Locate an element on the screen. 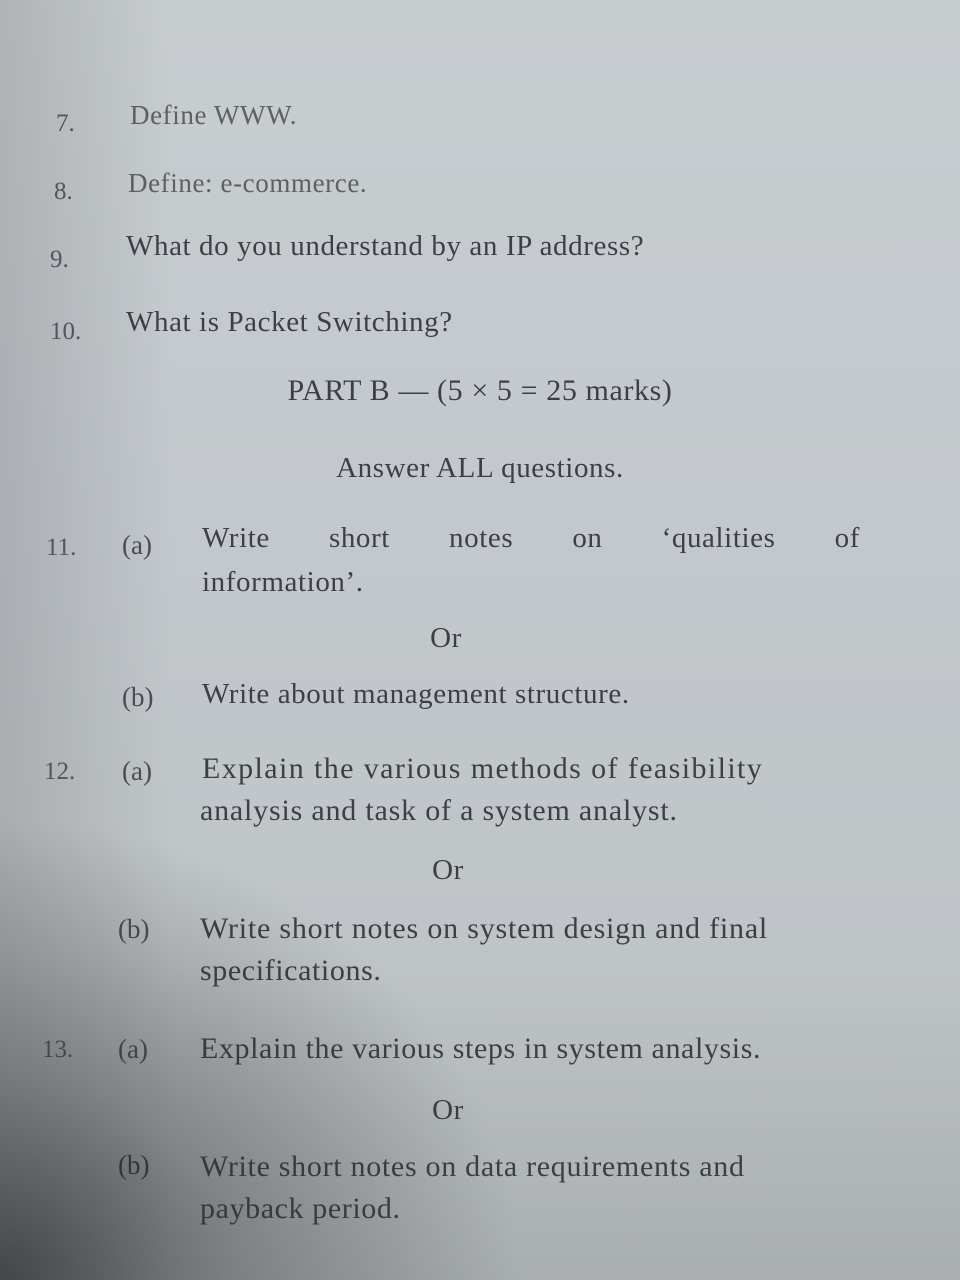 This screenshot has height=1280, width=960. word: short is located at coordinates (359, 538).